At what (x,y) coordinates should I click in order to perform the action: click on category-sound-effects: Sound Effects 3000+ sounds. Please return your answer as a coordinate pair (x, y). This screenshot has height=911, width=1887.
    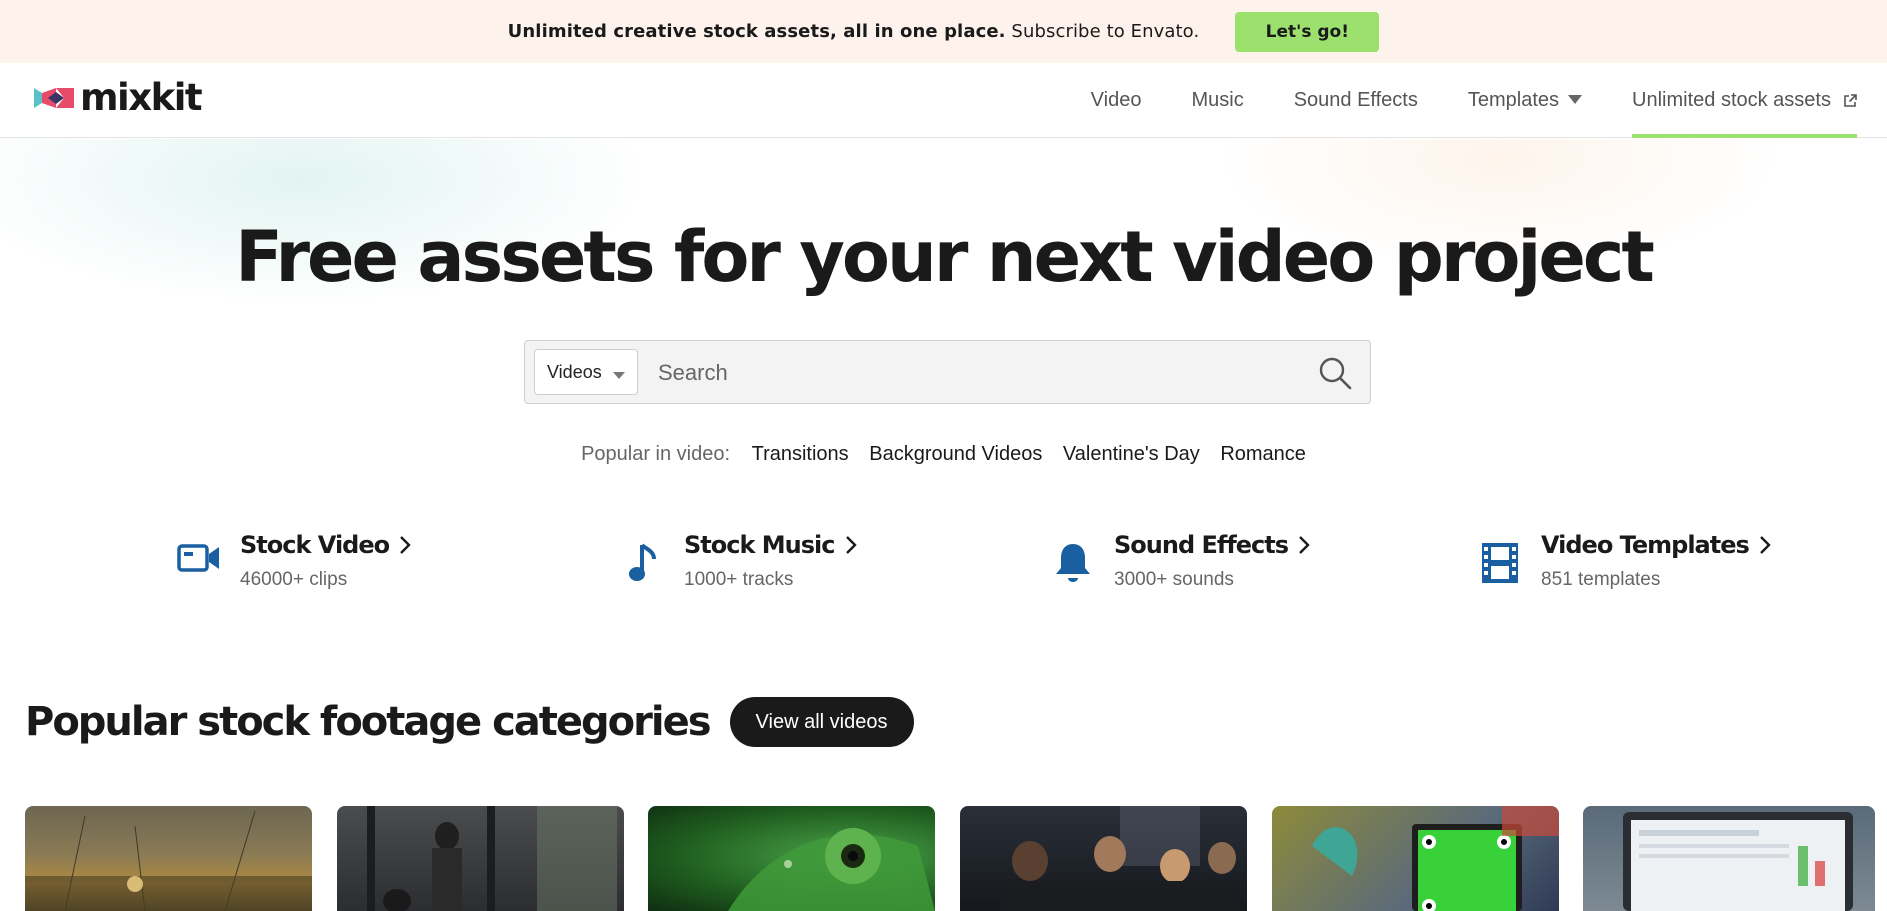
    Looking at the image, I should click on (1180, 560).